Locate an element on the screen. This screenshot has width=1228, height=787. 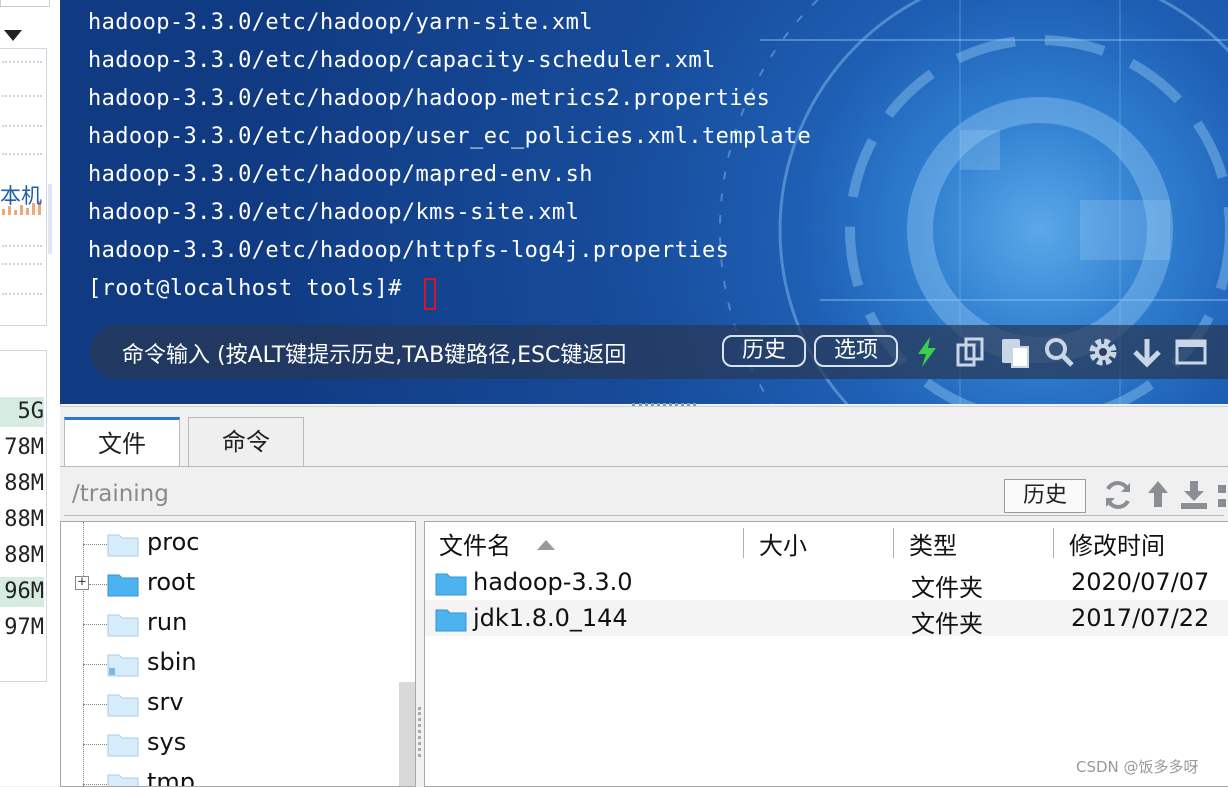
column-header-size: 大小 is located at coordinates (783, 543).